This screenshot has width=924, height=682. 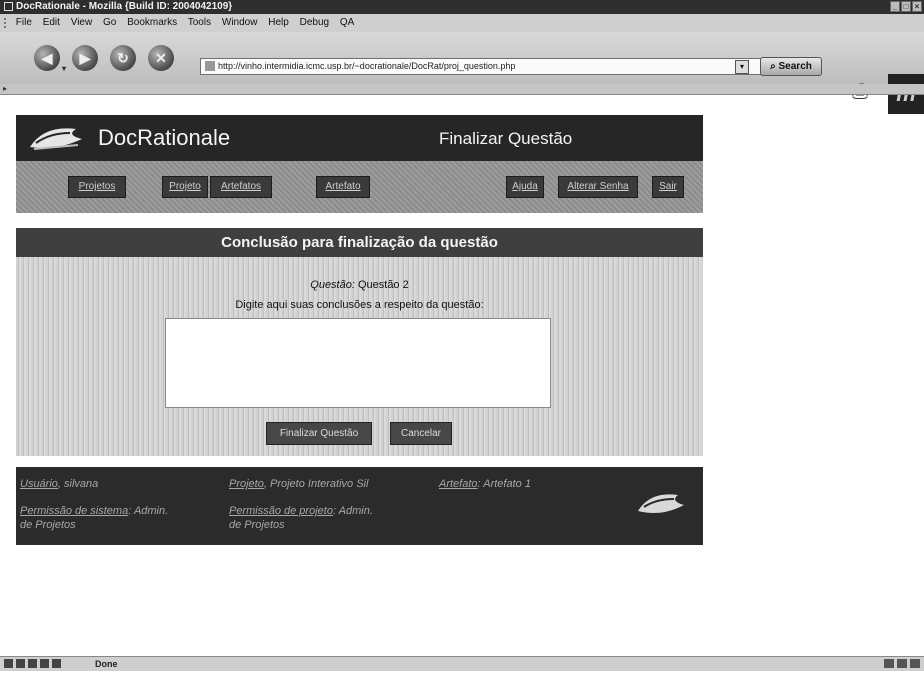 I want to click on search-icon: ⌕, so click(x=773, y=66).